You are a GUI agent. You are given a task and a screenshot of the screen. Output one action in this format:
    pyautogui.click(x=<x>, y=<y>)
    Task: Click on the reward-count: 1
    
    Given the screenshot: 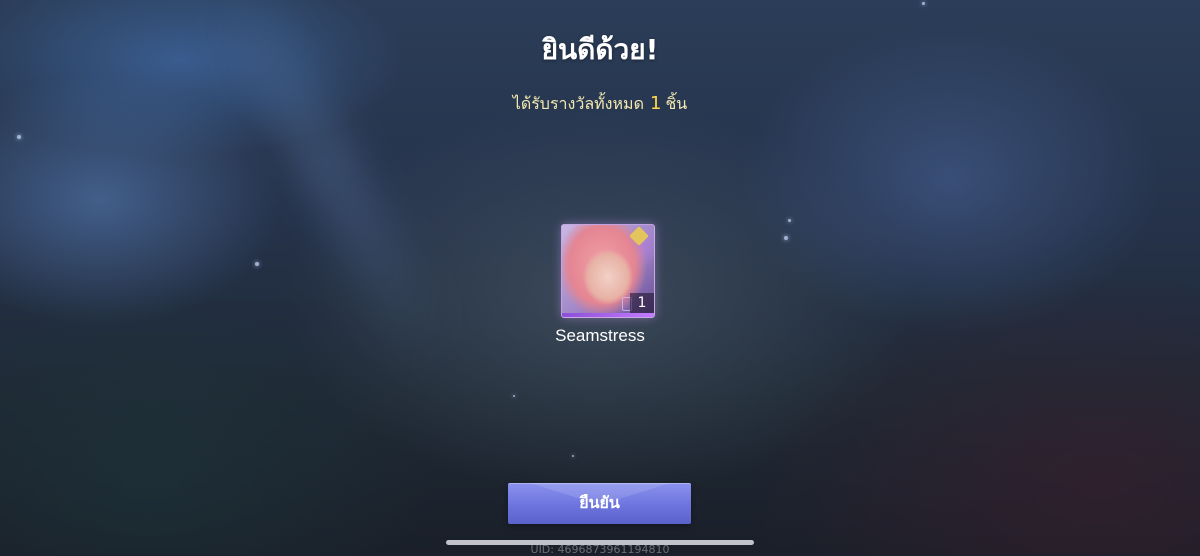 What is the action you would take?
    pyautogui.click(x=655, y=103)
    